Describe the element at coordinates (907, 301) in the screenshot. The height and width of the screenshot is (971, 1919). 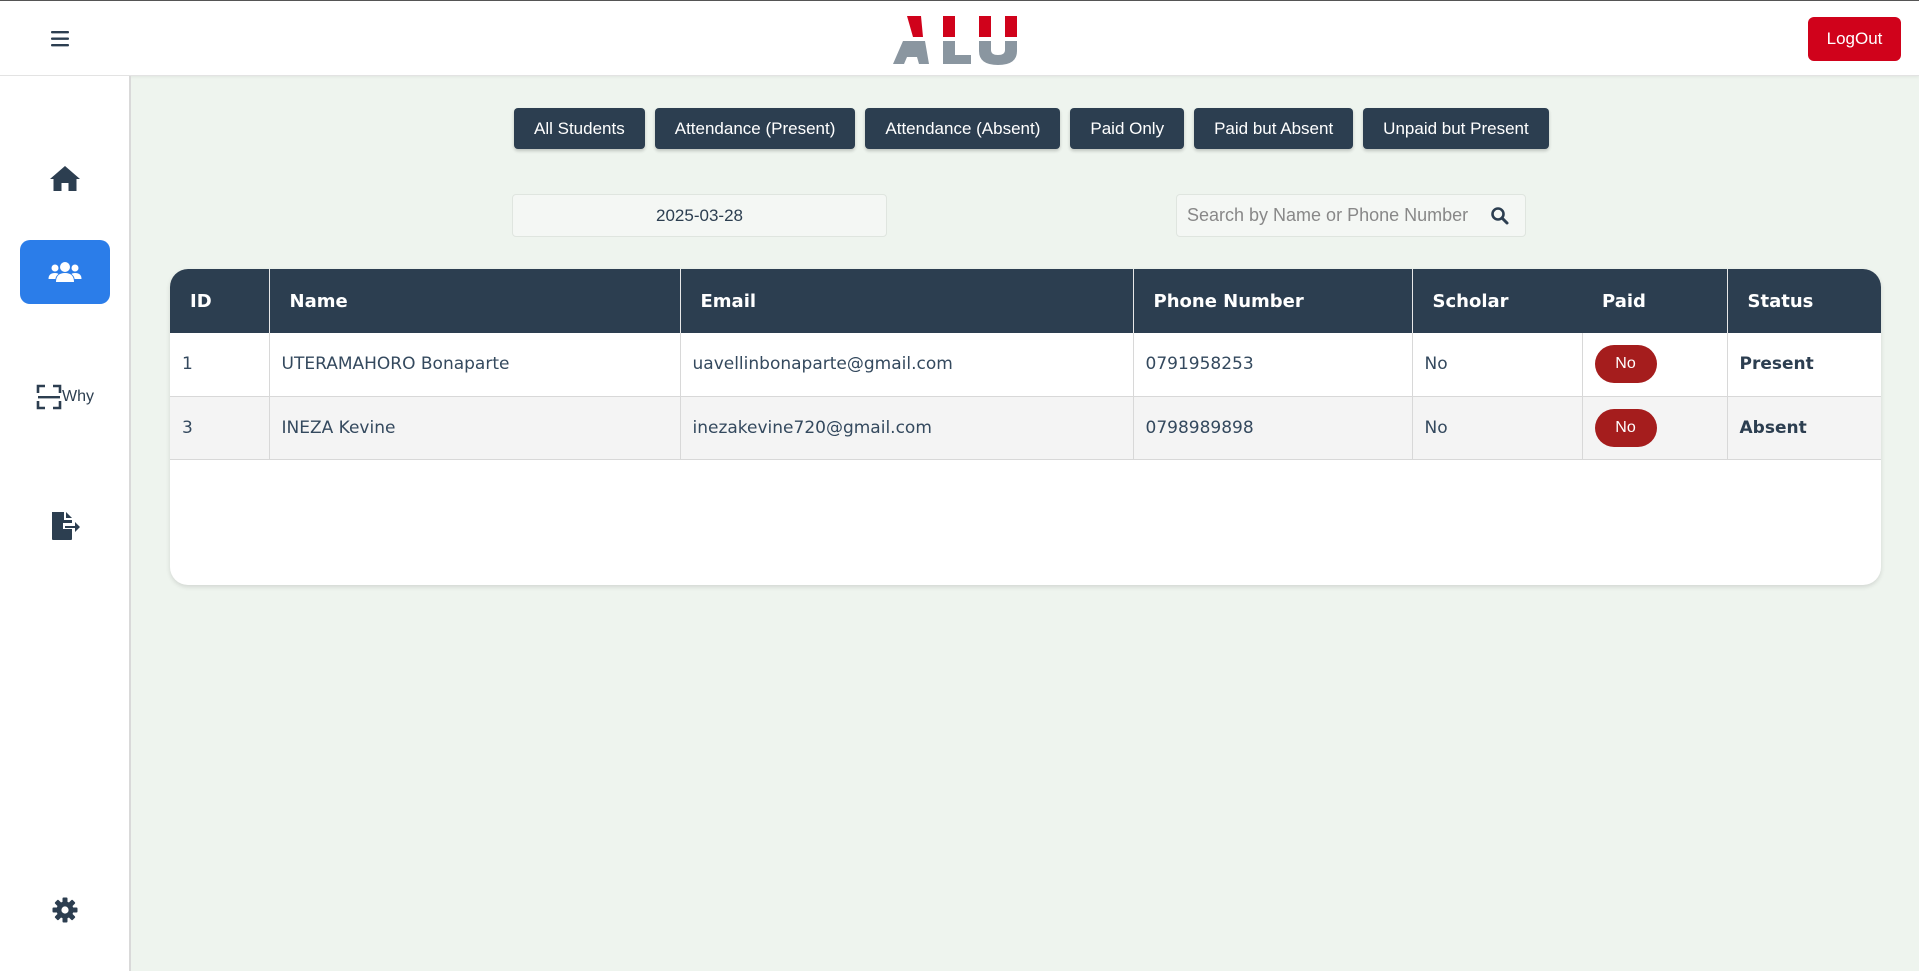
I see `column-header-email: Email` at that location.